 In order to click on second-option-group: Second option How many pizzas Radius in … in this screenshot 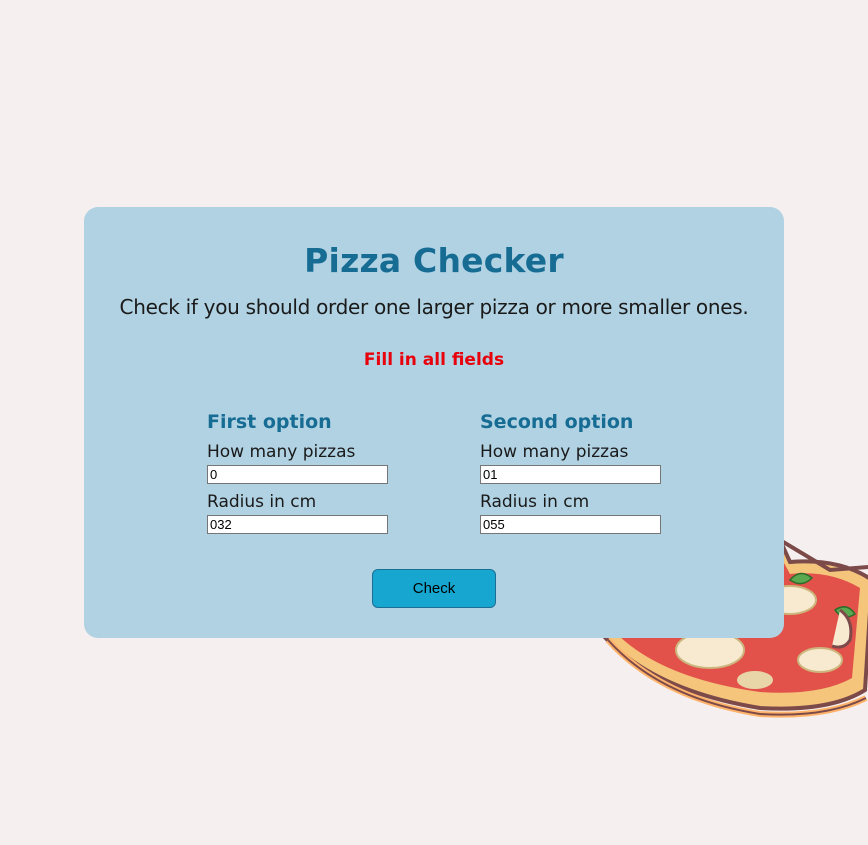, I will do `click(580, 472)`.